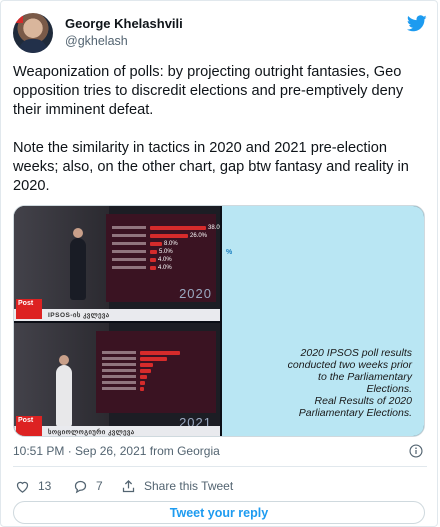  Describe the element at coordinates (220, 466) in the screenshot. I see `divider` at that location.